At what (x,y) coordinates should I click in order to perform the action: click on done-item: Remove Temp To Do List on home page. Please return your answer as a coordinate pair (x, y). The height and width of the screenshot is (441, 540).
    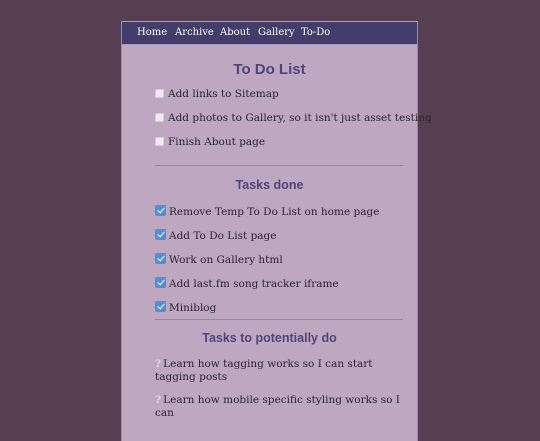
    Looking at the image, I should click on (267, 211).